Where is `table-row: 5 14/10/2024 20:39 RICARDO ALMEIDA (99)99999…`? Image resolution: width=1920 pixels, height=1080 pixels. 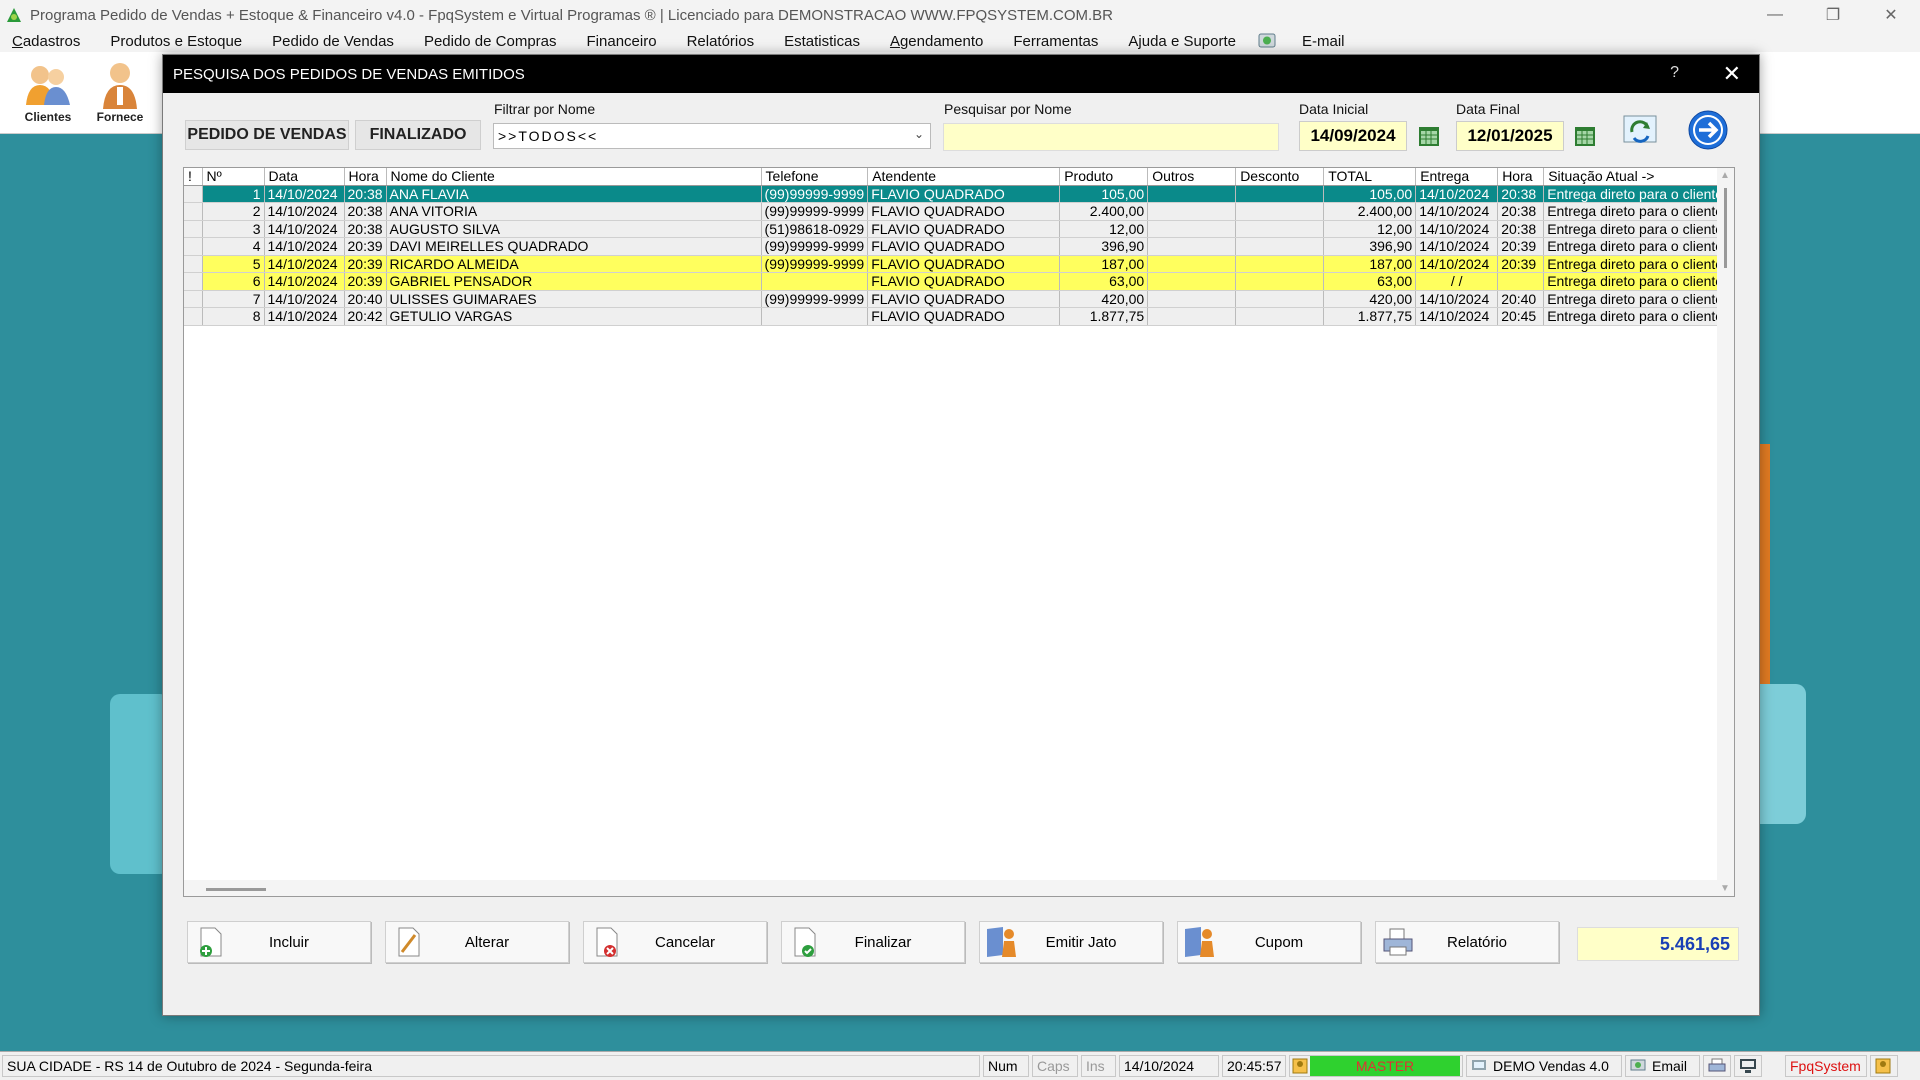
table-row: 5 14/10/2024 20:39 RICARDO ALMEIDA (99)99999… is located at coordinates (956, 264).